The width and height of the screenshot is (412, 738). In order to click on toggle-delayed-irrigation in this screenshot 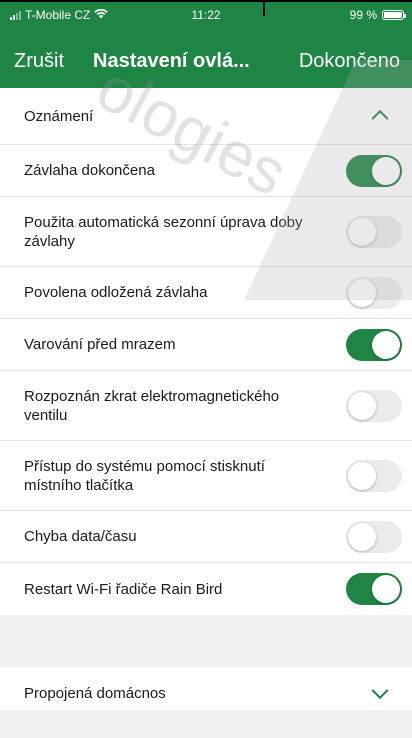, I will do `click(374, 292)`.